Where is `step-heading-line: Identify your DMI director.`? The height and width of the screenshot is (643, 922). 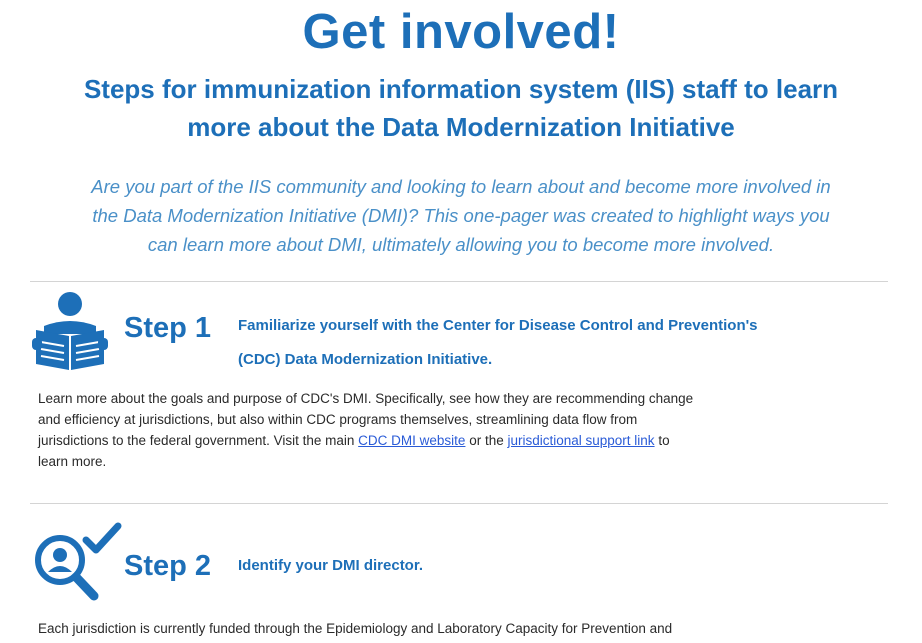
step-heading-line: Identify your DMI director. is located at coordinates (331, 565).